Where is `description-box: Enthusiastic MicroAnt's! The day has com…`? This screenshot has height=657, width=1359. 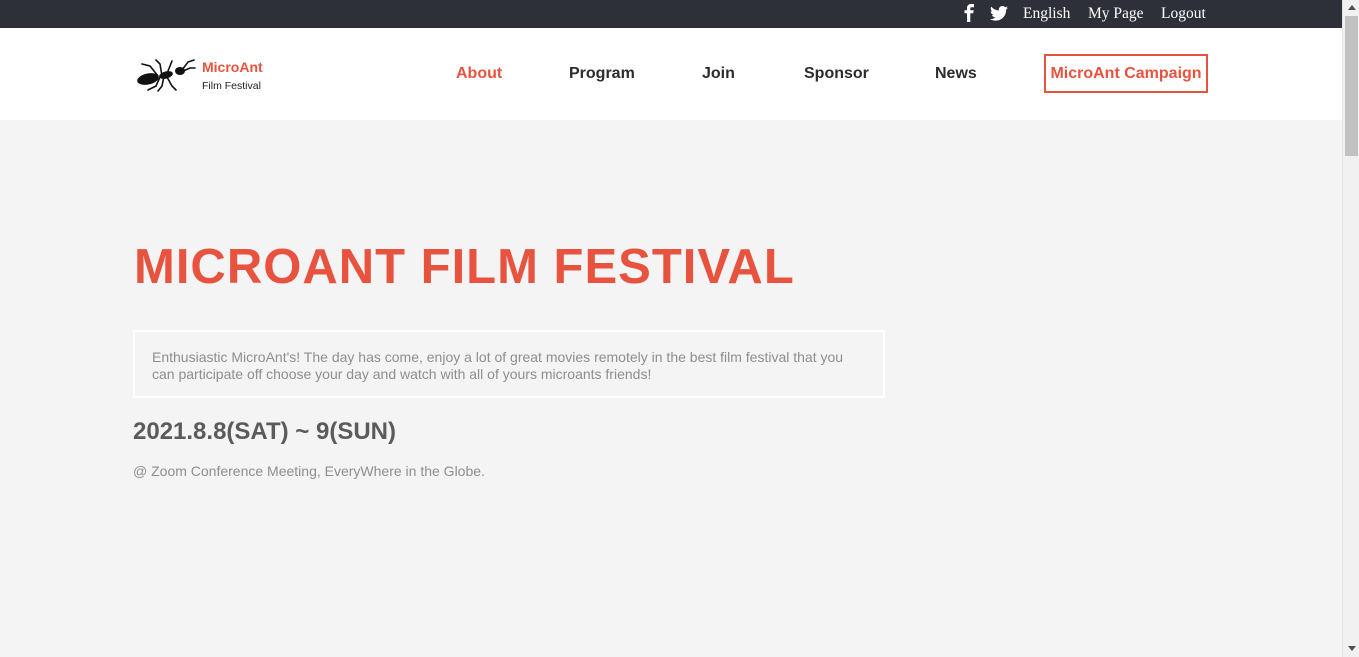 description-box: Enthusiastic MicroAnt's! The day has com… is located at coordinates (509, 364).